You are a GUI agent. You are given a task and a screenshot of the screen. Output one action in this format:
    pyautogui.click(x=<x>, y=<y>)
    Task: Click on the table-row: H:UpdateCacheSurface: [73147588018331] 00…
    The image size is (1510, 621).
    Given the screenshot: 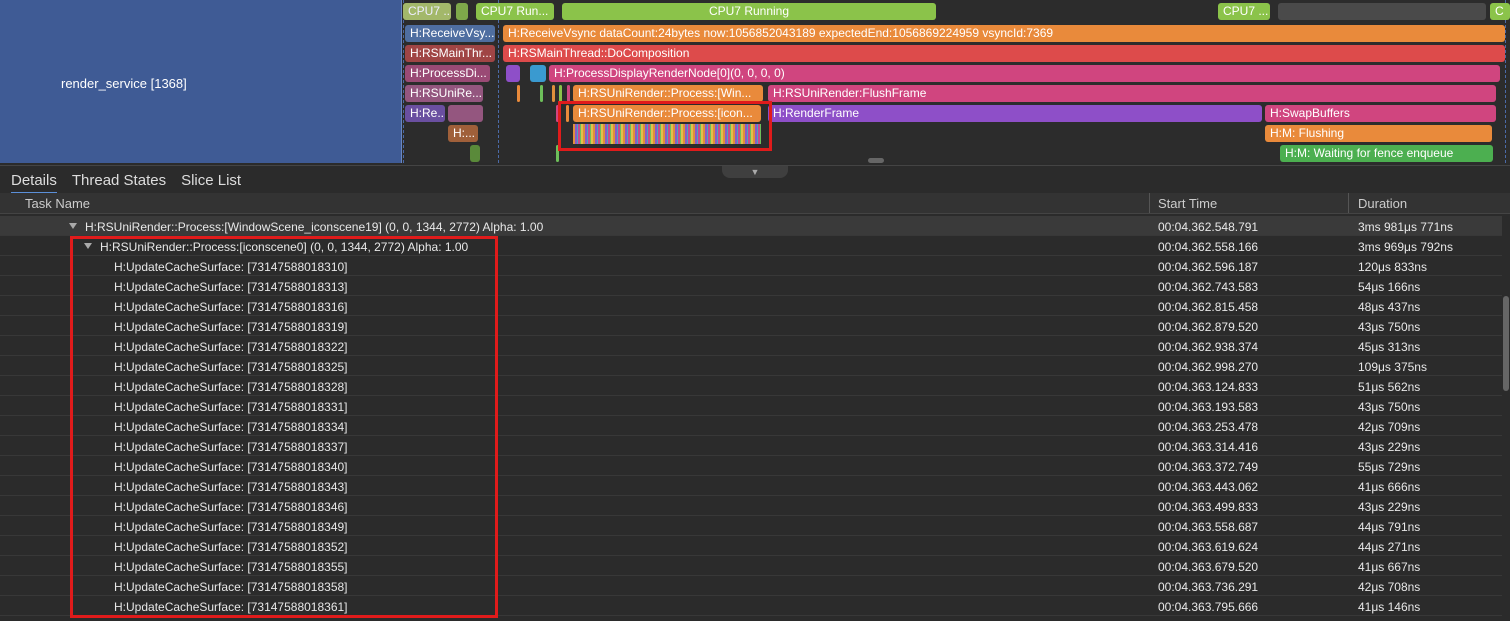 What is the action you would take?
    pyautogui.click(x=751, y=406)
    